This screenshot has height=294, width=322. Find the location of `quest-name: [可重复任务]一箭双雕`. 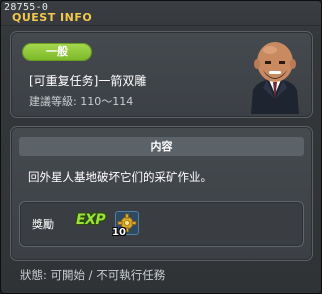

quest-name: [可重复任务]一箭双雕 is located at coordinates (88, 81).